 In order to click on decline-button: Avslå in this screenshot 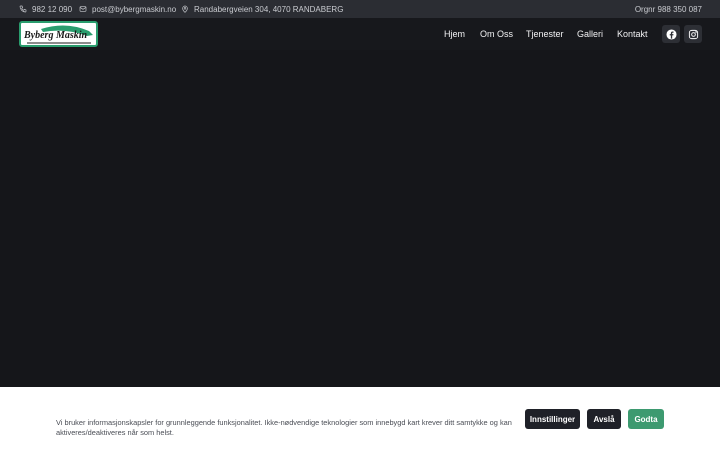, I will do `click(604, 419)`.